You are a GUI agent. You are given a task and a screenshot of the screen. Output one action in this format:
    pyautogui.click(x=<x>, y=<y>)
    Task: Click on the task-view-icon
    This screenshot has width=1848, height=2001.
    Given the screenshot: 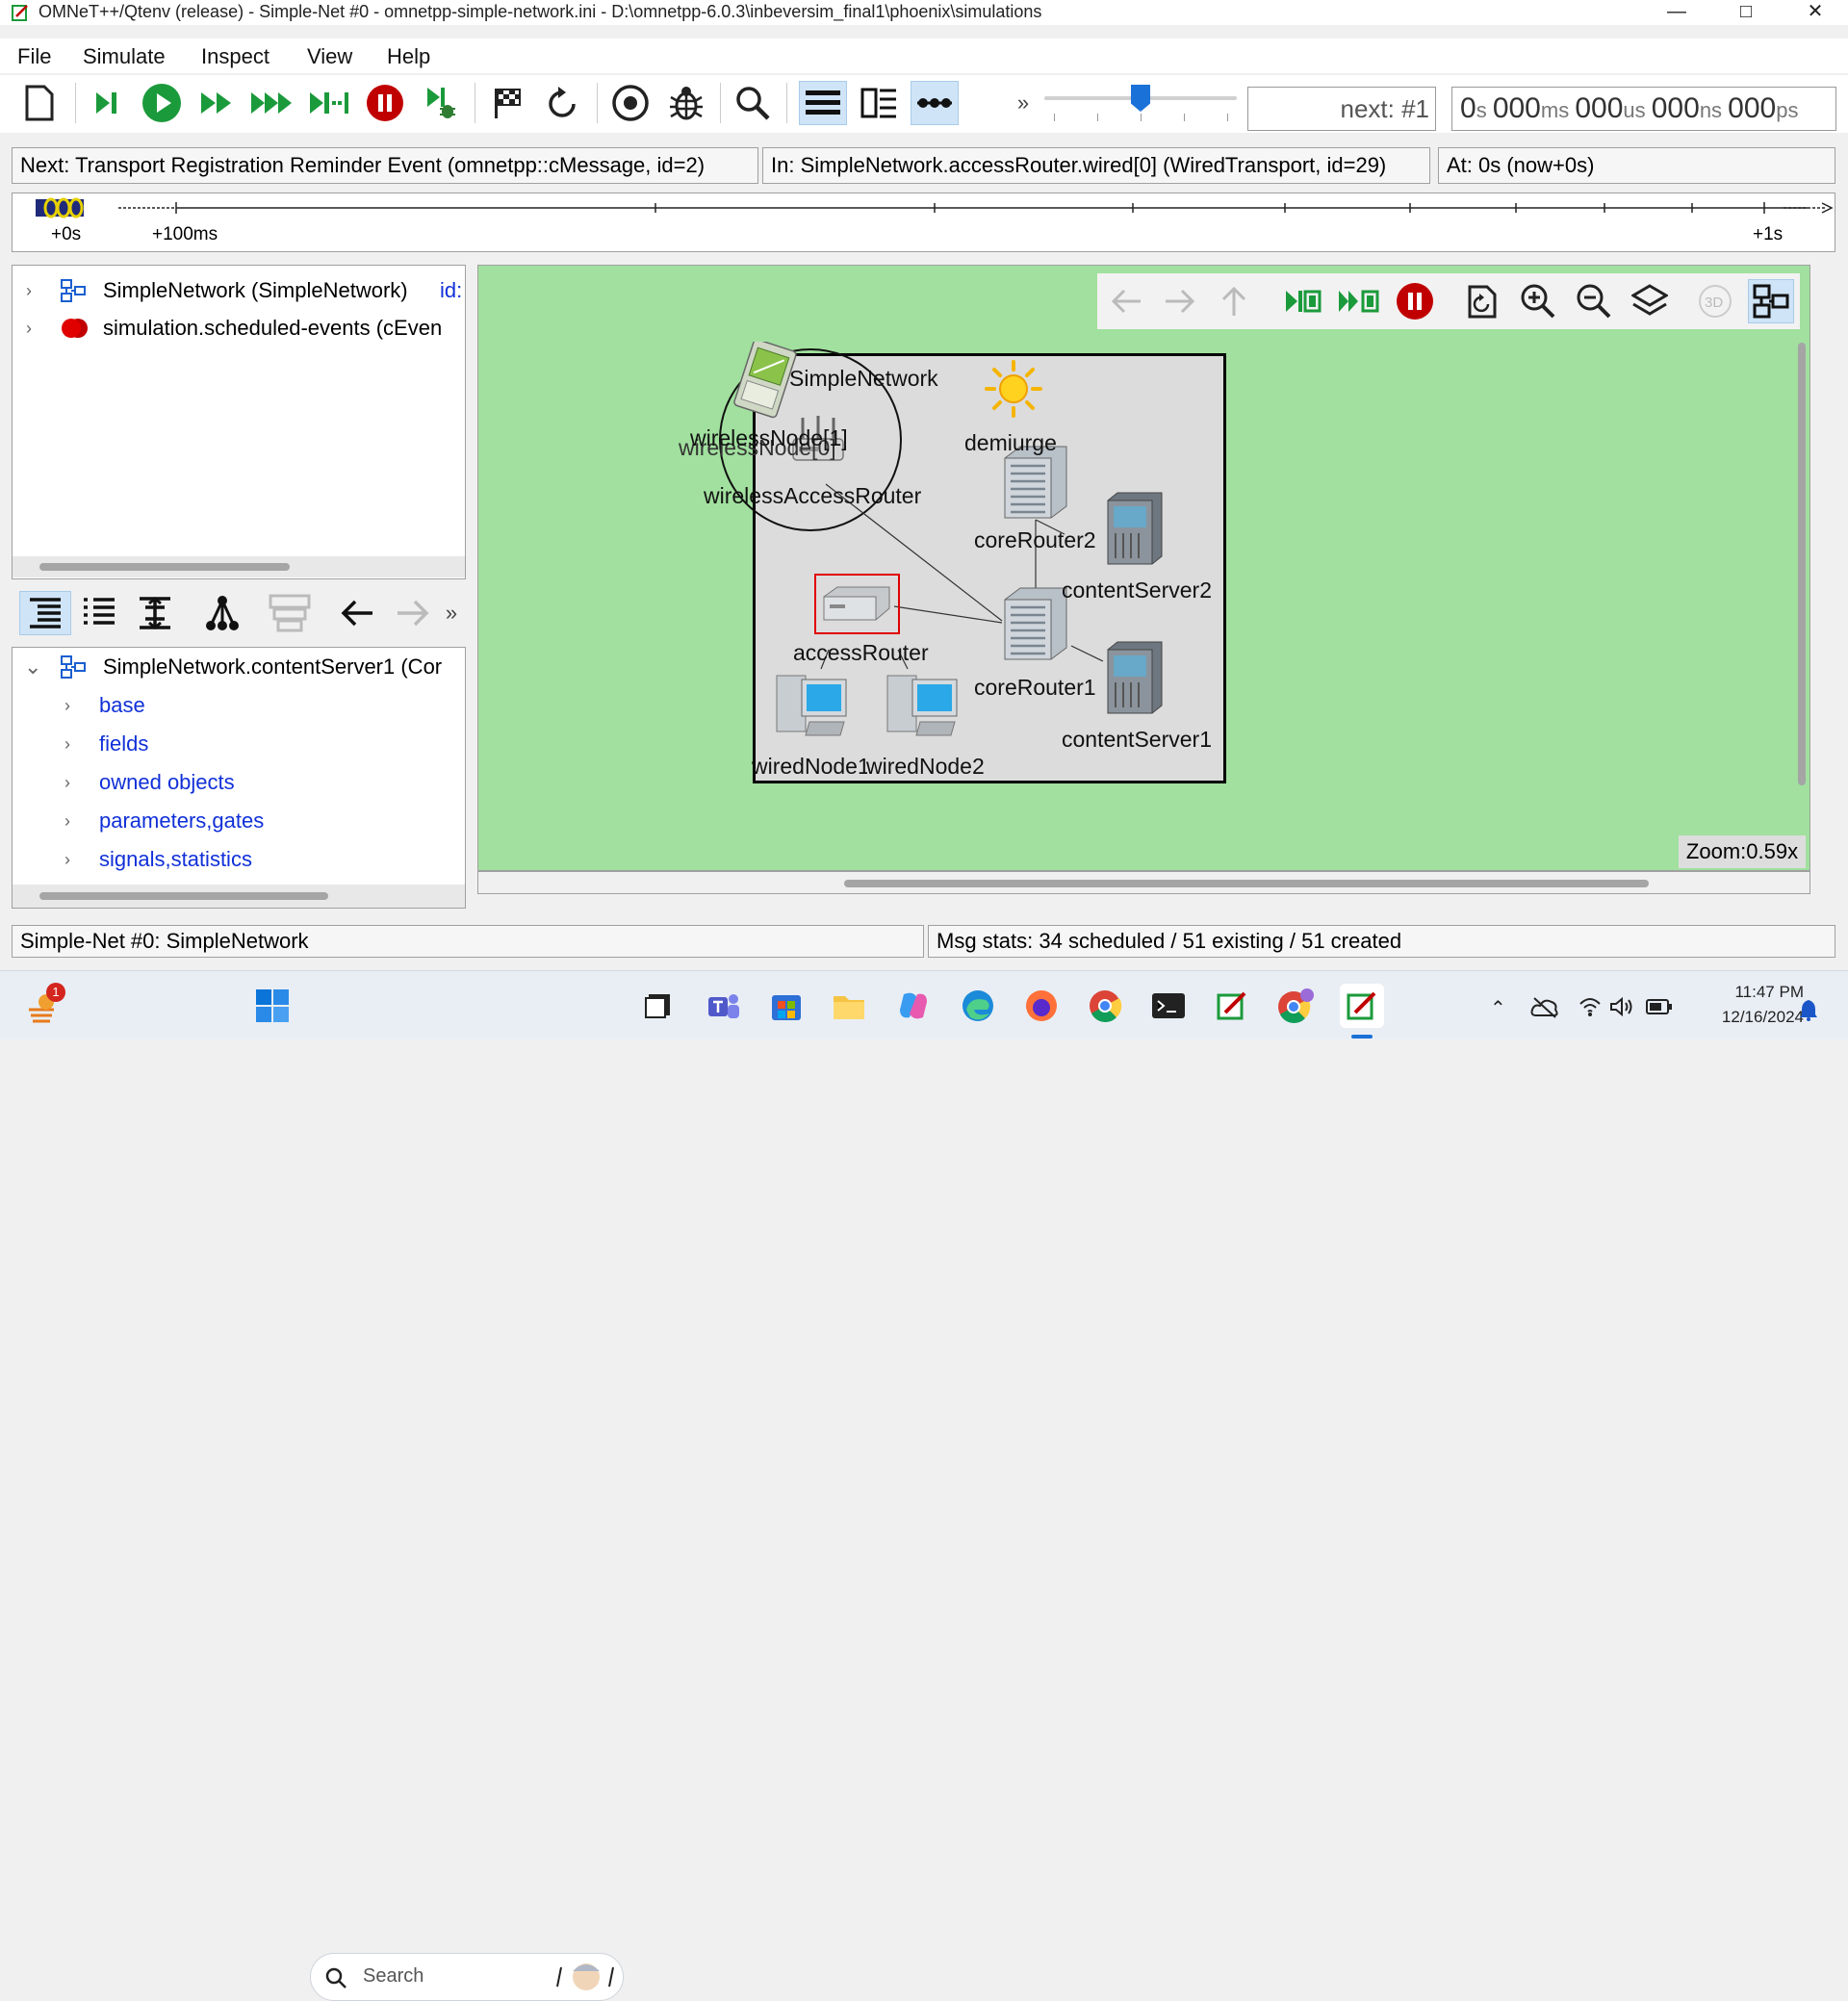 What is the action you would take?
    pyautogui.click(x=658, y=1006)
    